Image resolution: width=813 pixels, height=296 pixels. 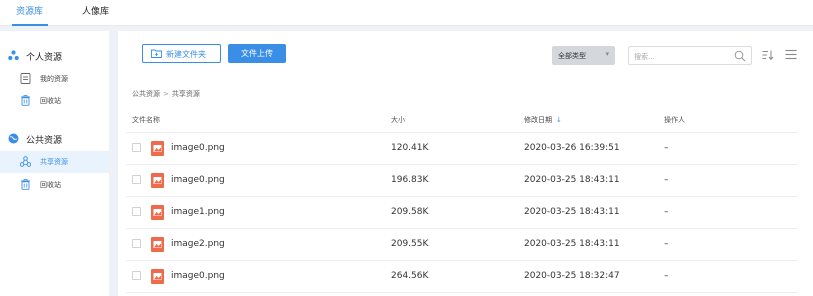 What do you see at coordinates (740, 57) in the screenshot?
I see `search-icon` at bounding box center [740, 57].